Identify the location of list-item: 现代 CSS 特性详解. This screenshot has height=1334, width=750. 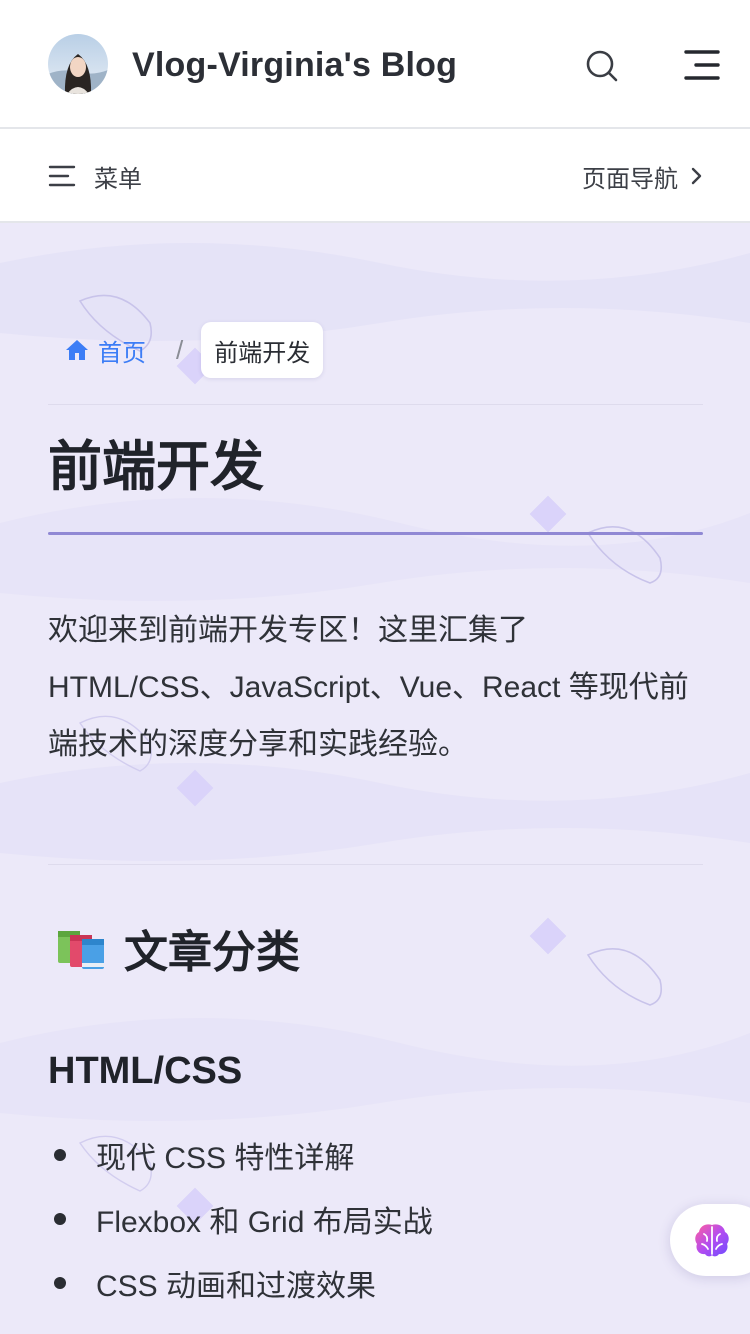
(378, 1155).